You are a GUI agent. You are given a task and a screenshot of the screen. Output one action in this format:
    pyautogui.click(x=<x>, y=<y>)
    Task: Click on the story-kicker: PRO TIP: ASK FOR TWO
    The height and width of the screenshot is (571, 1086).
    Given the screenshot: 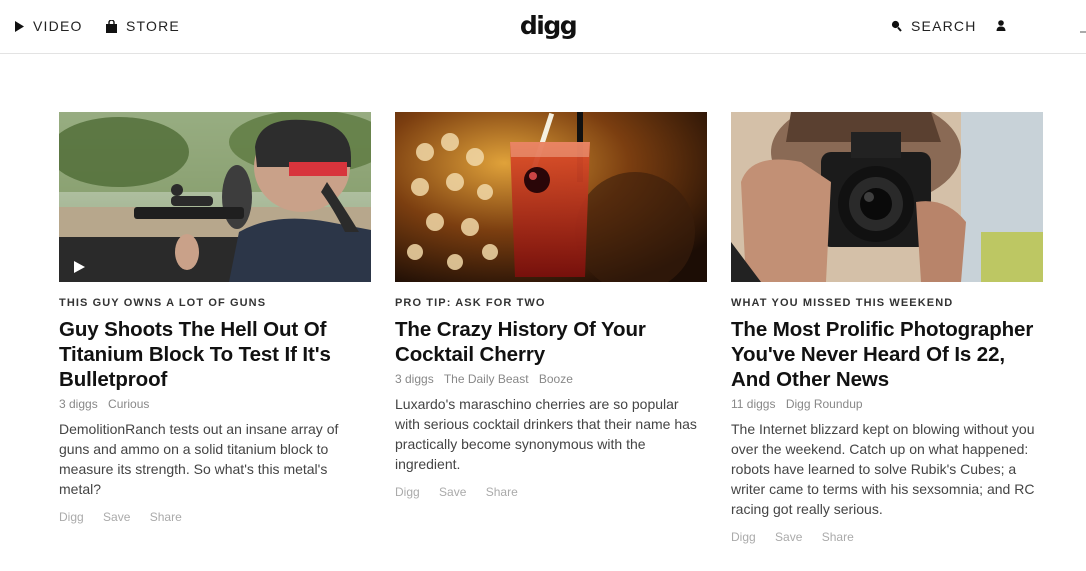 What is the action you would take?
    pyautogui.click(x=470, y=303)
    